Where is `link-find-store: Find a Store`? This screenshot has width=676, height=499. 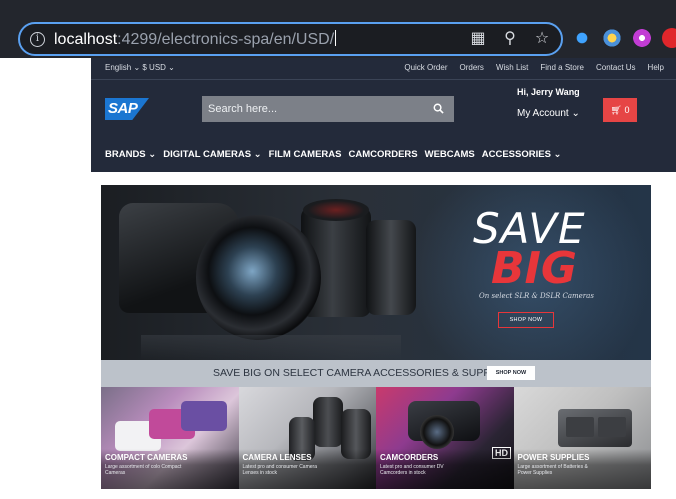
link-find-store: Find a Store is located at coordinates (562, 67).